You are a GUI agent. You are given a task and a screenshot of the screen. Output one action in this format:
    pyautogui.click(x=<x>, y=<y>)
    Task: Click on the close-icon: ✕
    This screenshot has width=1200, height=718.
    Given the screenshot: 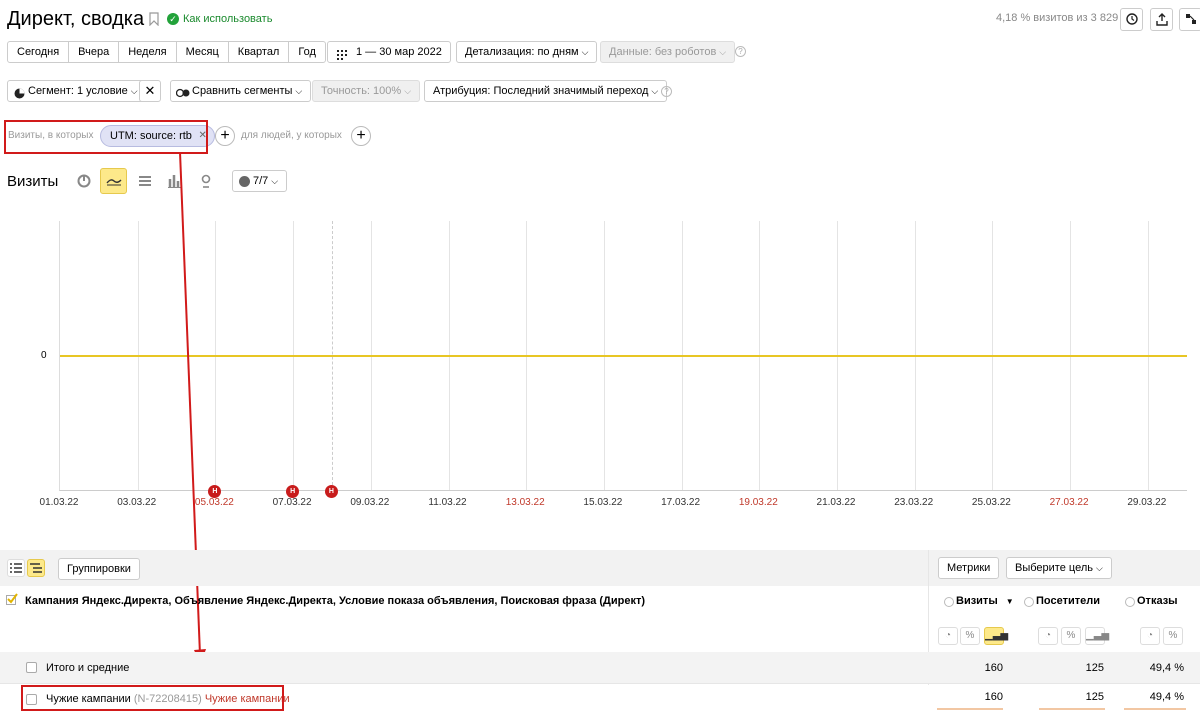 What is the action you would take?
    pyautogui.click(x=150, y=90)
    